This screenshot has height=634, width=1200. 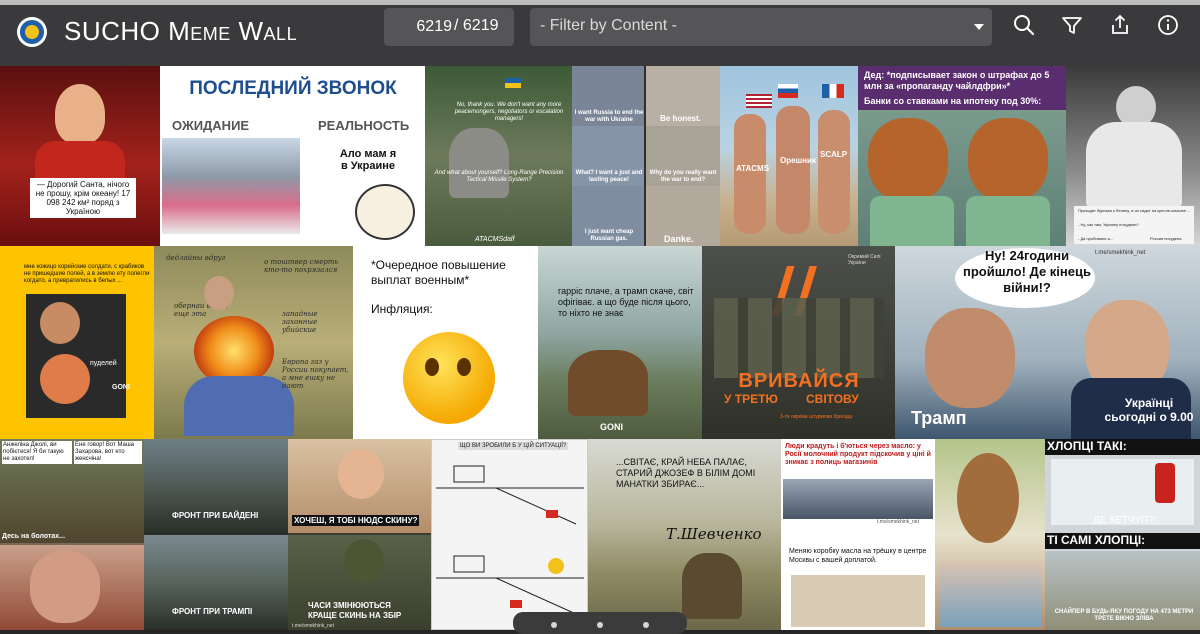 What do you see at coordinates (216, 534) in the screenshot?
I see `meme-tile: ФРОНТ ПРИ БАЙДЕНІ ФРОНТ ПРИ ТРАМПІ` at bounding box center [216, 534].